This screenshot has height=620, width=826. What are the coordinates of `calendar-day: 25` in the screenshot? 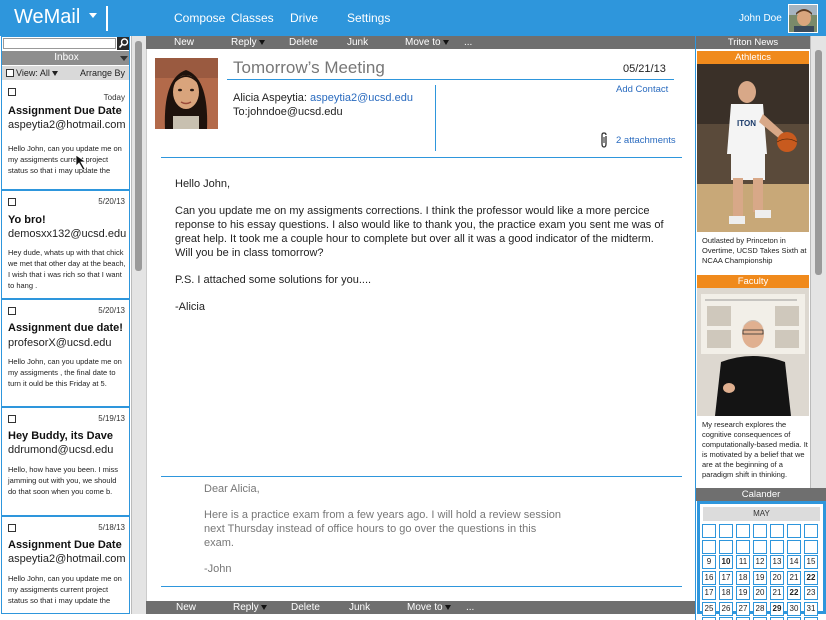 It's located at (709, 608).